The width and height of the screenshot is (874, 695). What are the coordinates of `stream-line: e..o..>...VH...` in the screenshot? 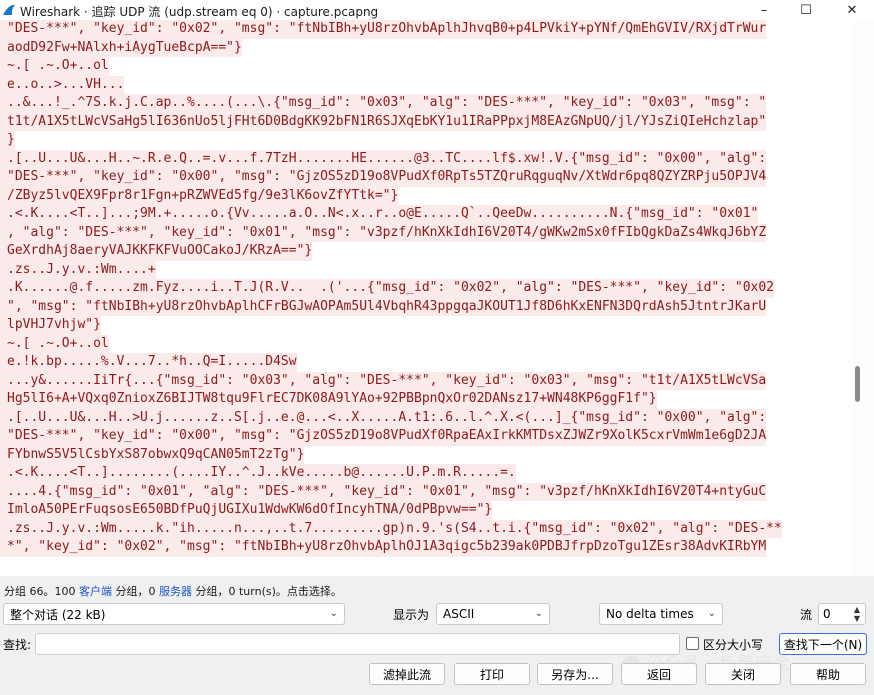 It's located at (62, 84).